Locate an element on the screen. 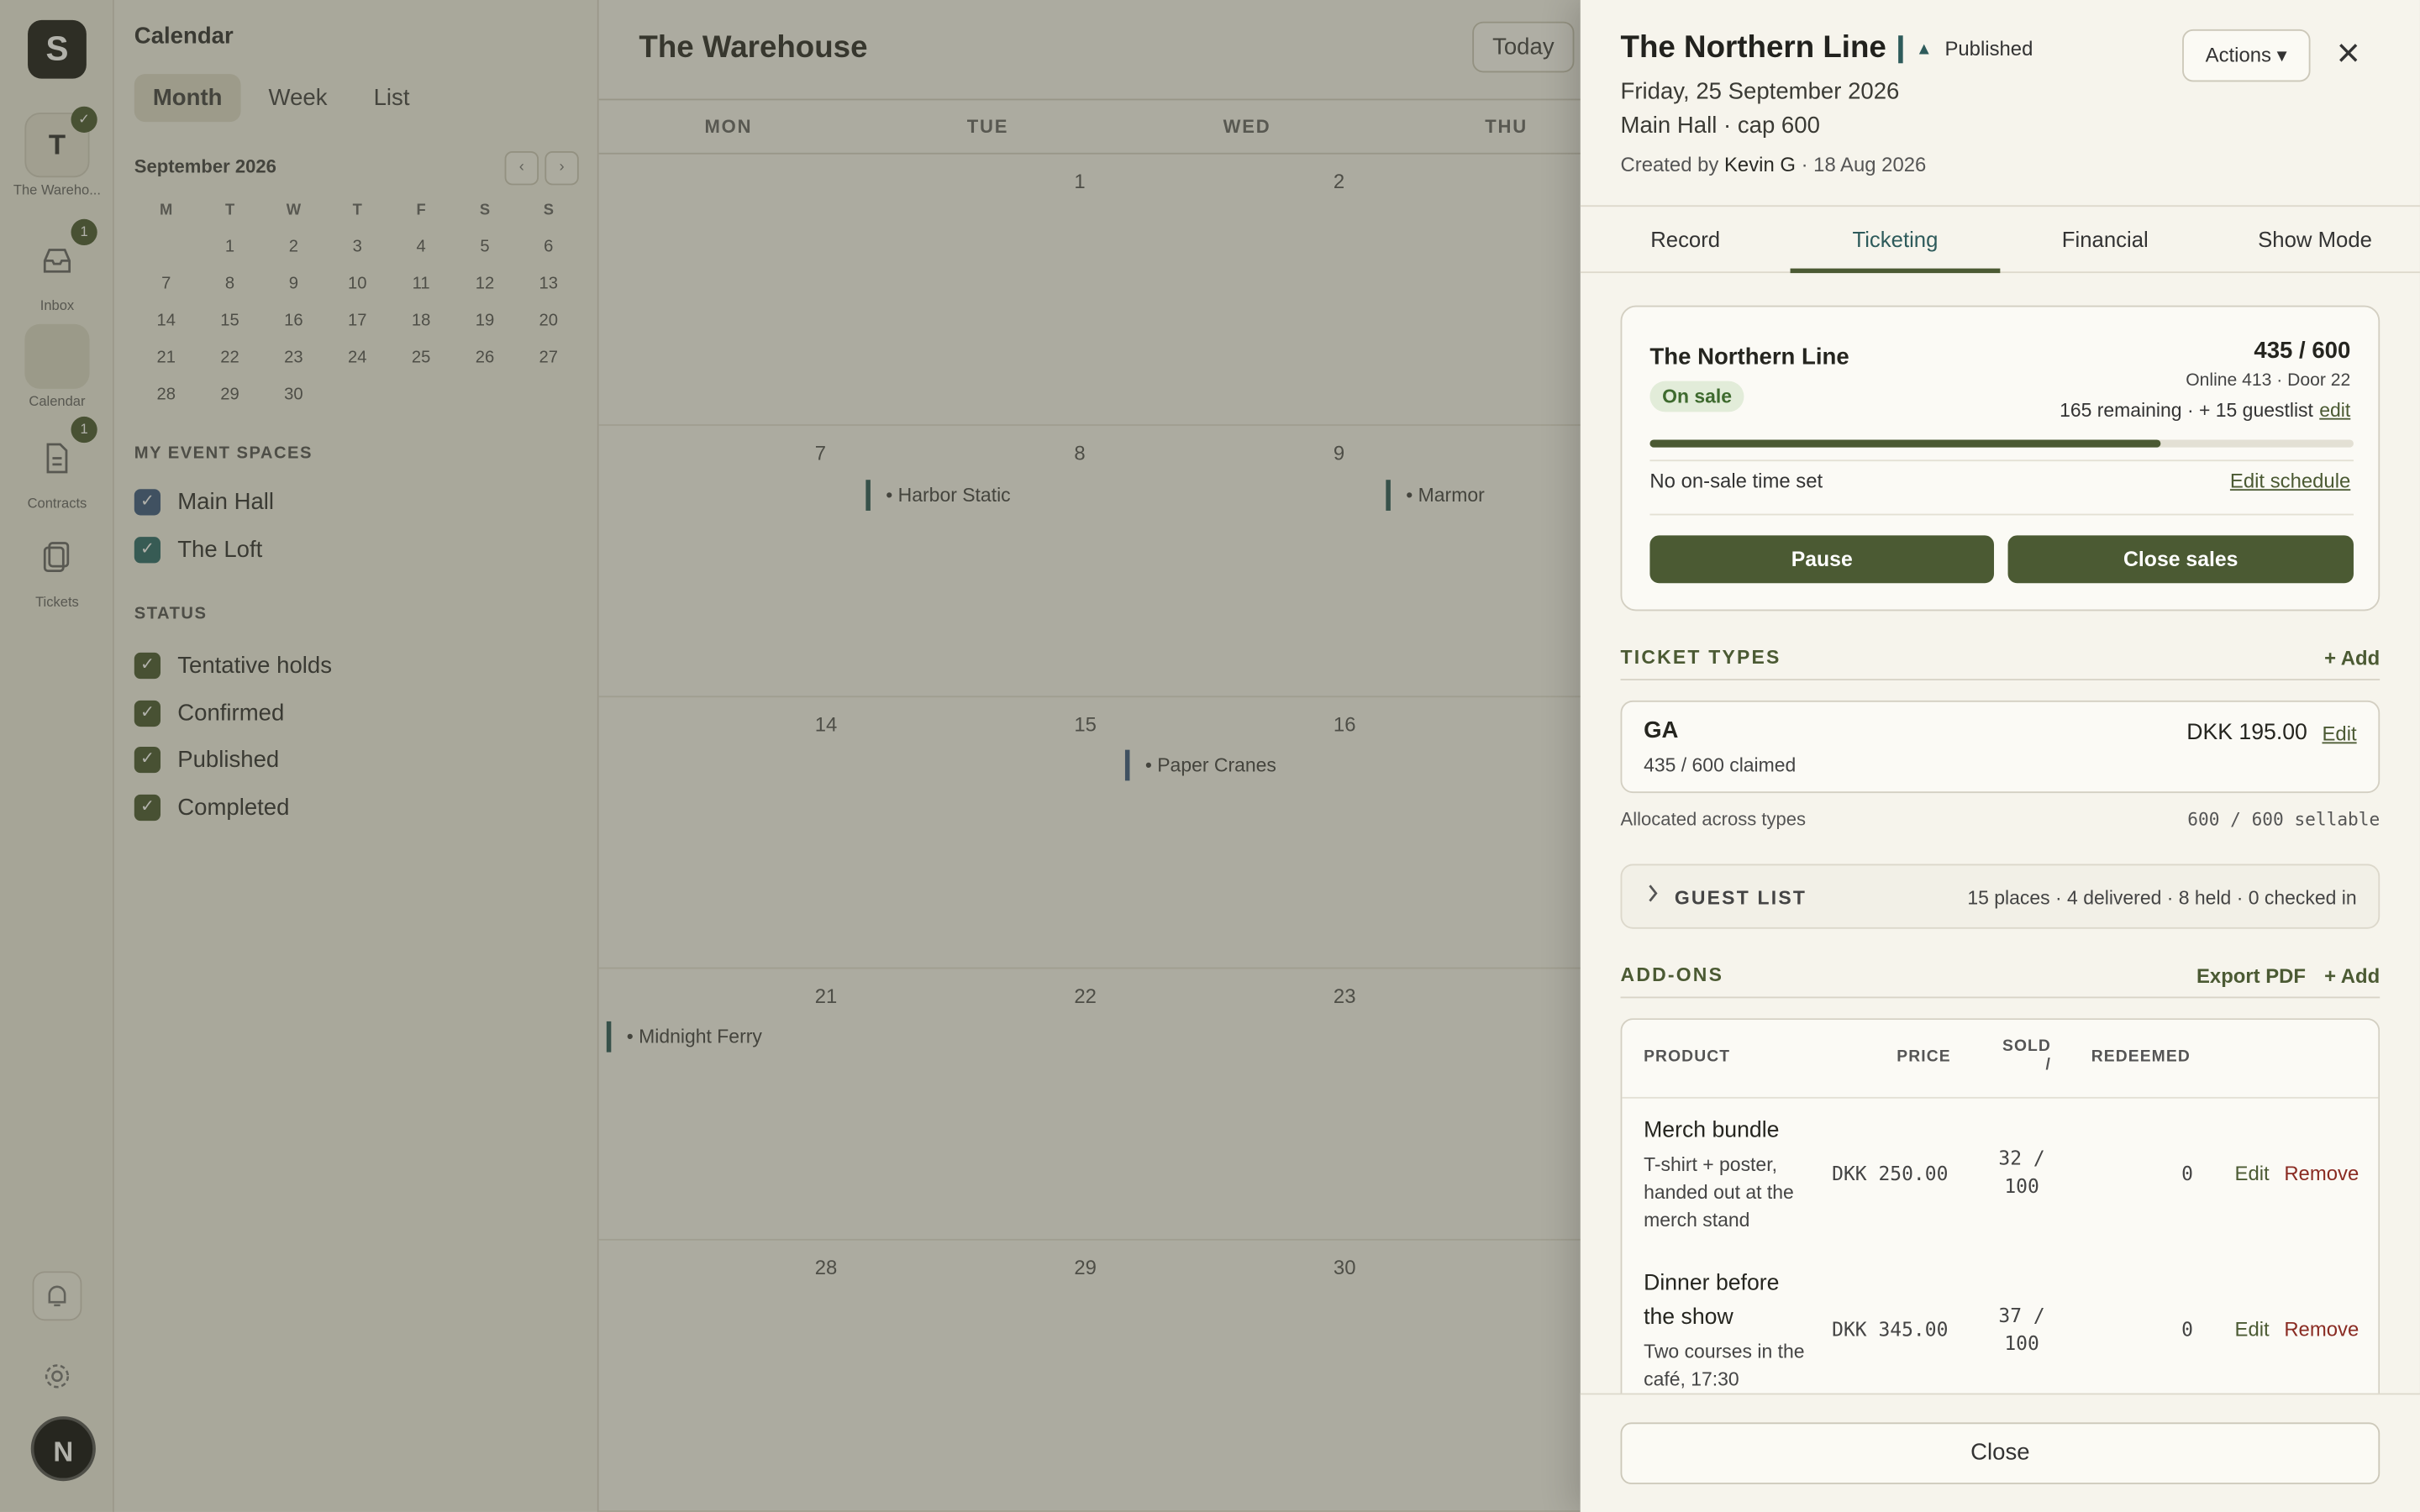 The width and height of the screenshot is (2420, 1512). event-status: Published is located at coordinates (1988, 48).